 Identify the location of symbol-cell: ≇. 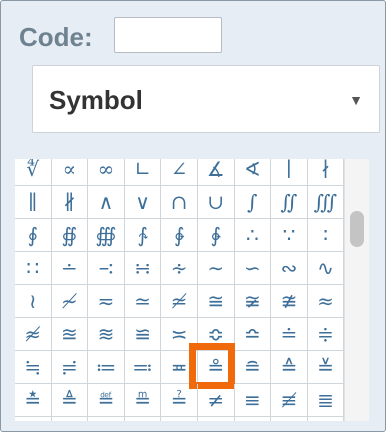
(289, 301).